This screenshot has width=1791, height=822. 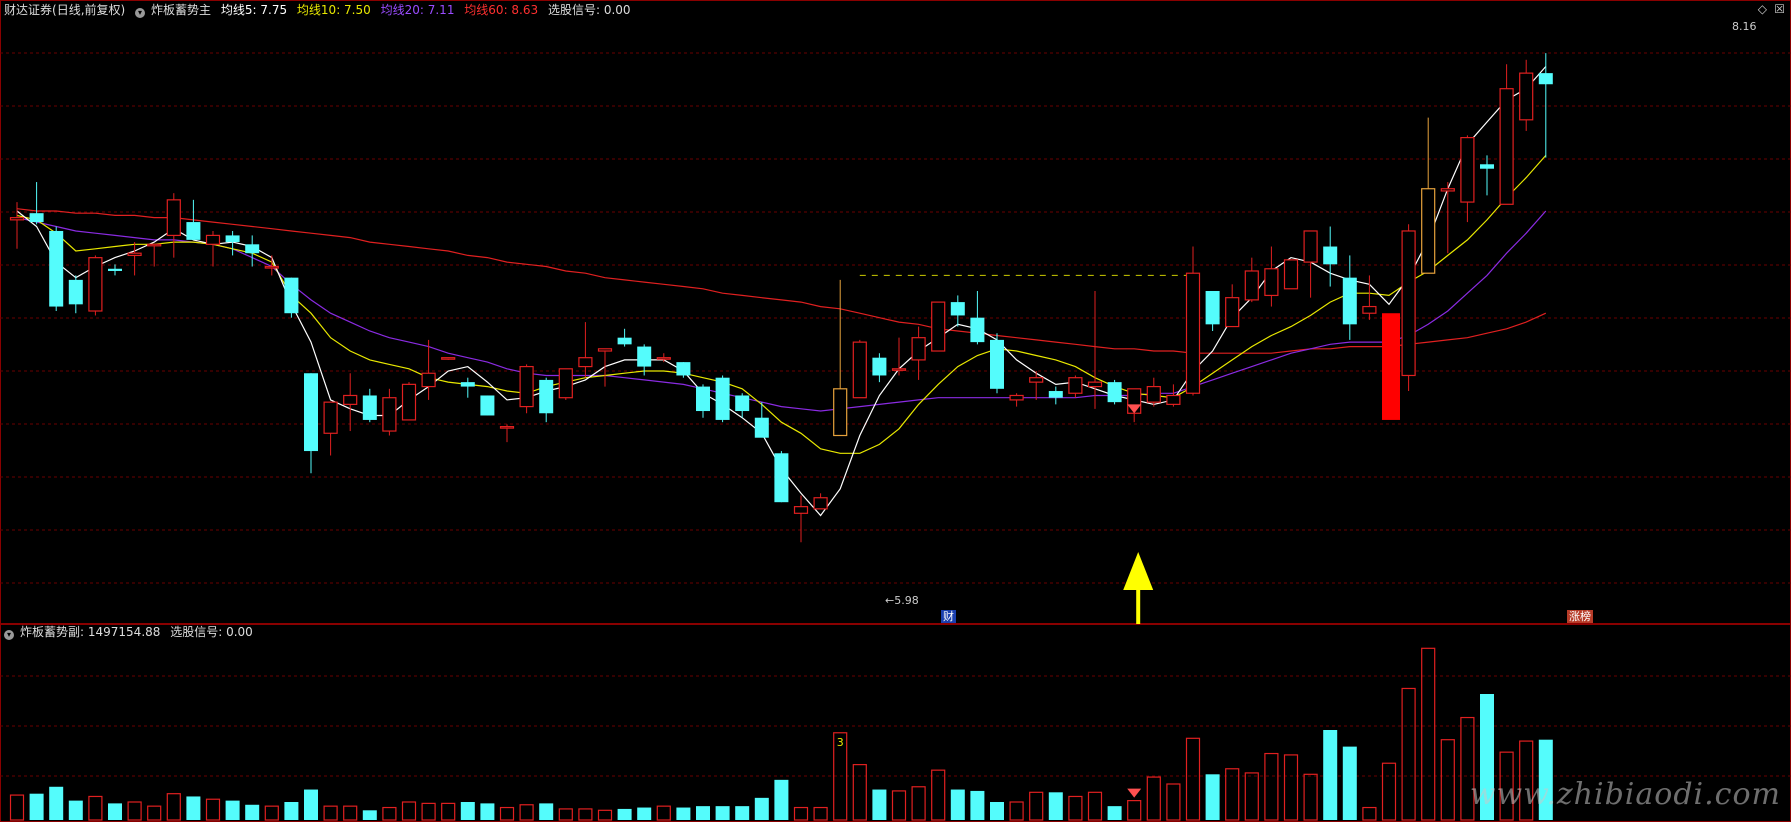 I want to click on limit-up-candle, so click(x=1391, y=366).